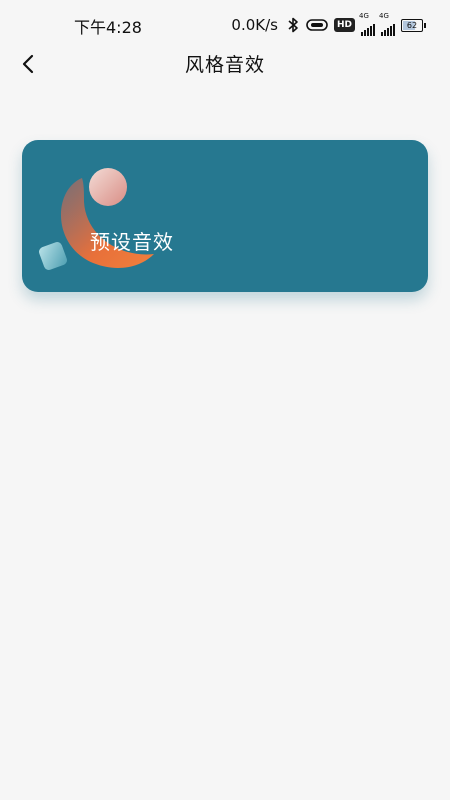 The image size is (450, 800). What do you see at coordinates (344, 25) in the screenshot?
I see `hd-icon: HD` at bounding box center [344, 25].